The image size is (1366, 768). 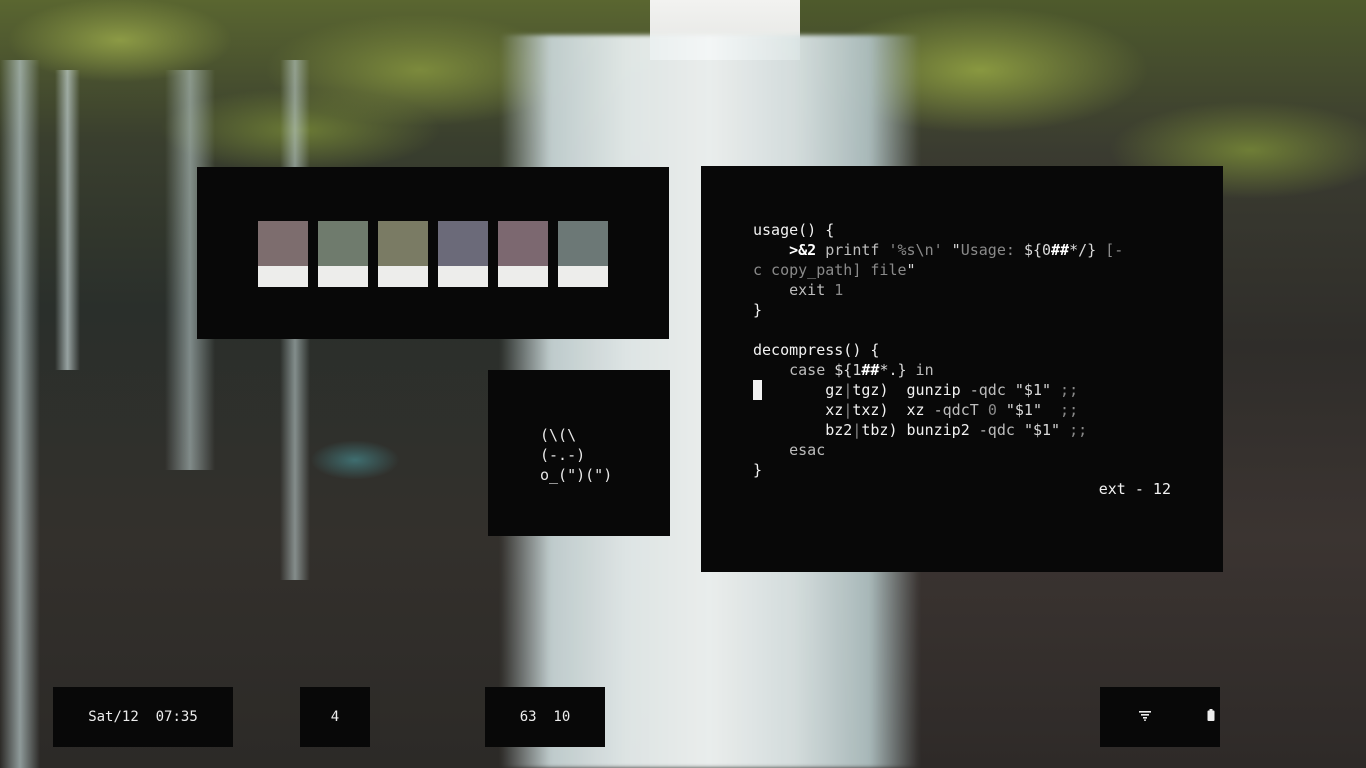 What do you see at coordinates (803, 430) in the screenshot?
I see `code-token: bz2` at bounding box center [803, 430].